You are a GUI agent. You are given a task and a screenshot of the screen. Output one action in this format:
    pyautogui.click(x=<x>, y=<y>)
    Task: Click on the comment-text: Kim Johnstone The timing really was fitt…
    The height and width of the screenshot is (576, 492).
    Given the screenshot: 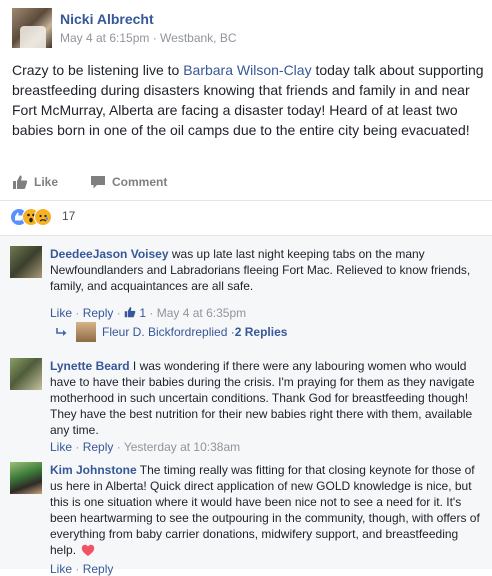 What is the action you would take?
    pyautogui.click(x=266, y=510)
    